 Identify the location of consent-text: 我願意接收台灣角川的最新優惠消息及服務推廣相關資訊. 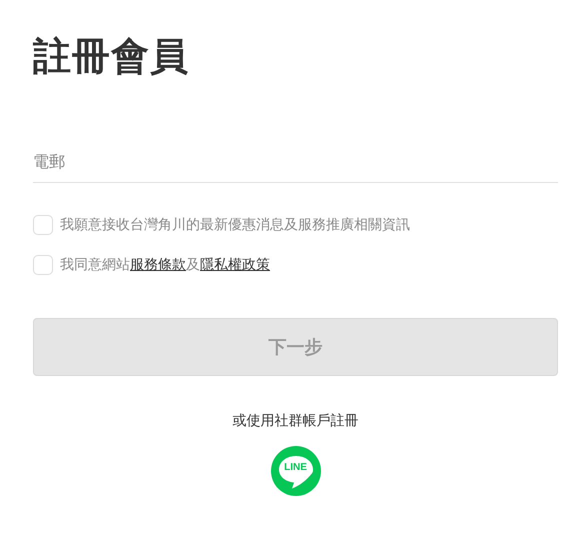
(235, 225).